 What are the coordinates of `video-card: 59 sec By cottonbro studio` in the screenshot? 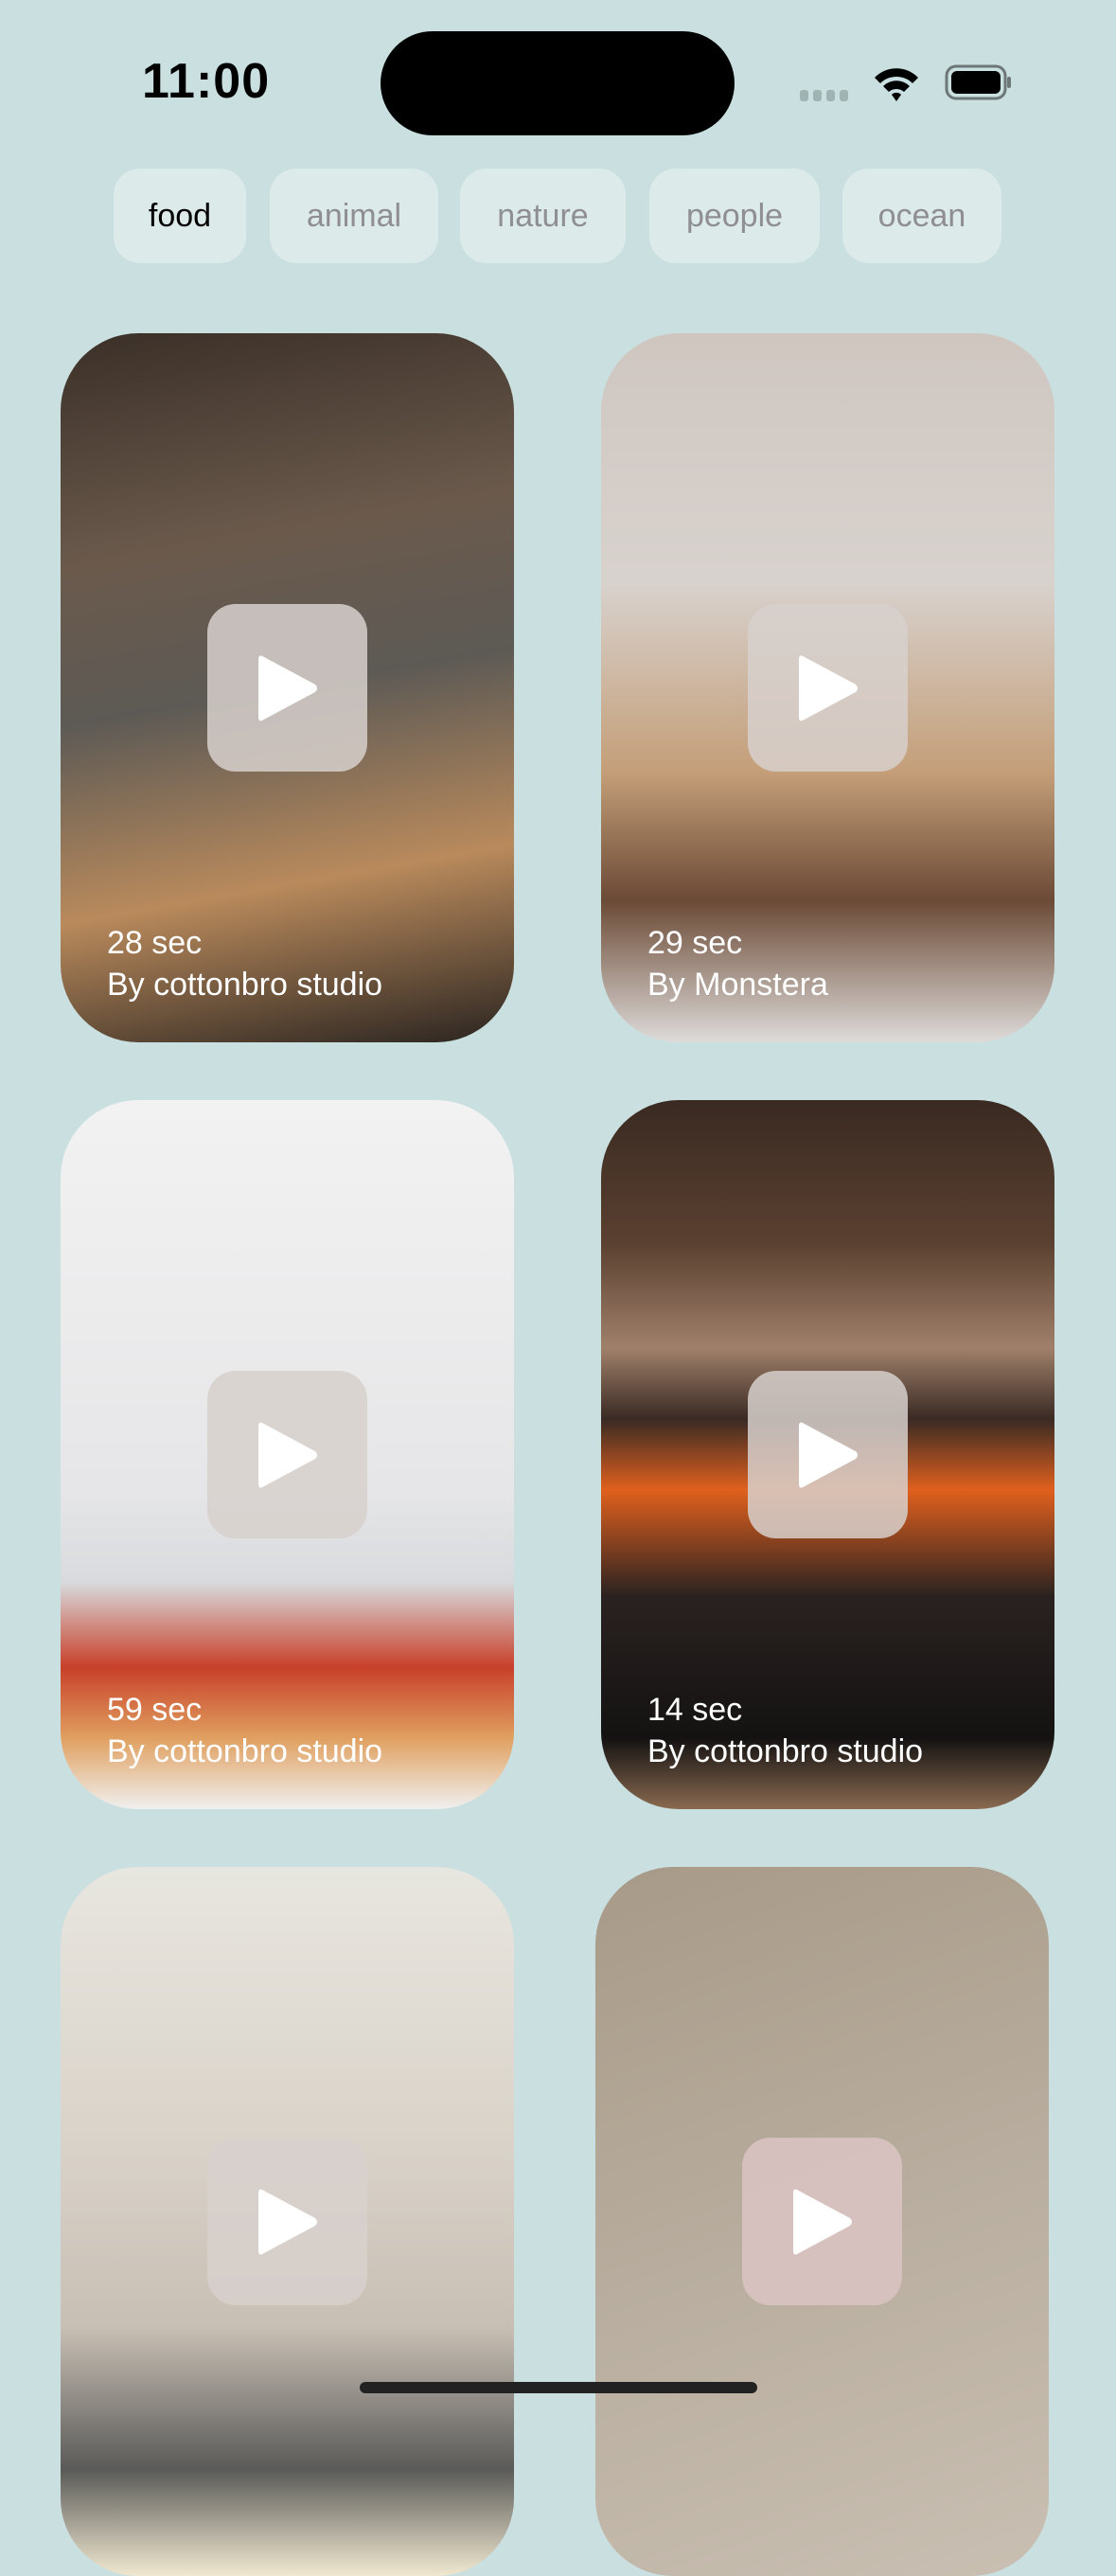 It's located at (287, 1454).